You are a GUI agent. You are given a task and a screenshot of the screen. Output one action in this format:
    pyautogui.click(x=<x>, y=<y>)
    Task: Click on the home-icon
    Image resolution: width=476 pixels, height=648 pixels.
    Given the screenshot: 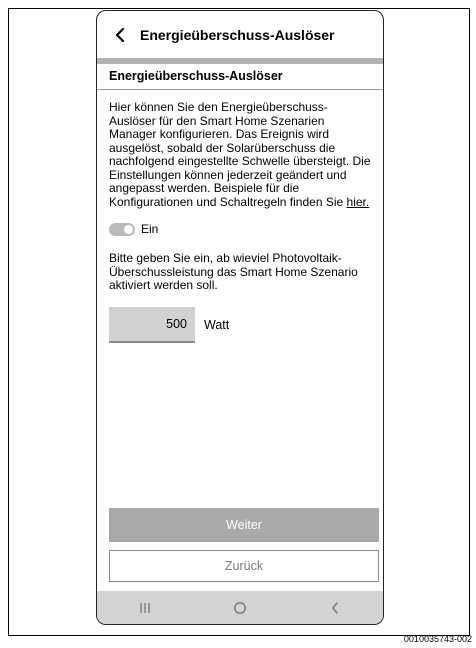 What is the action you would take?
    pyautogui.click(x=240, y=608)
    